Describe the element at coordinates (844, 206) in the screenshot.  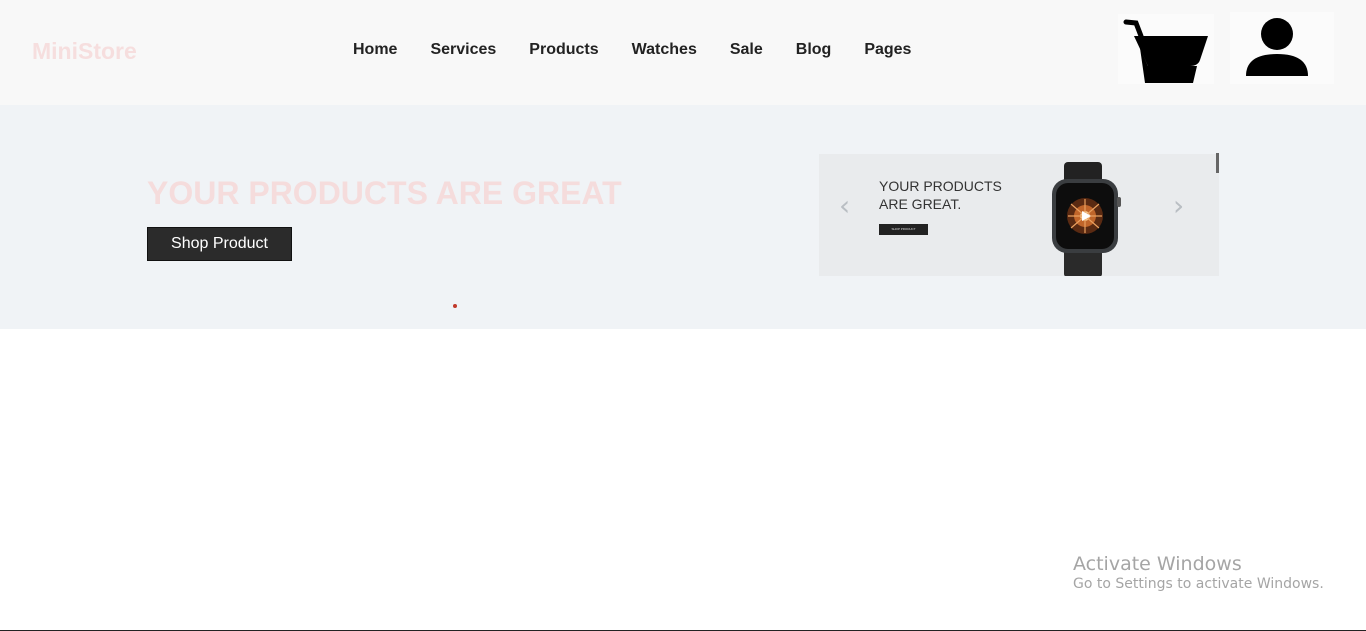
I see `chevron-left-icon: ‹` at that location.